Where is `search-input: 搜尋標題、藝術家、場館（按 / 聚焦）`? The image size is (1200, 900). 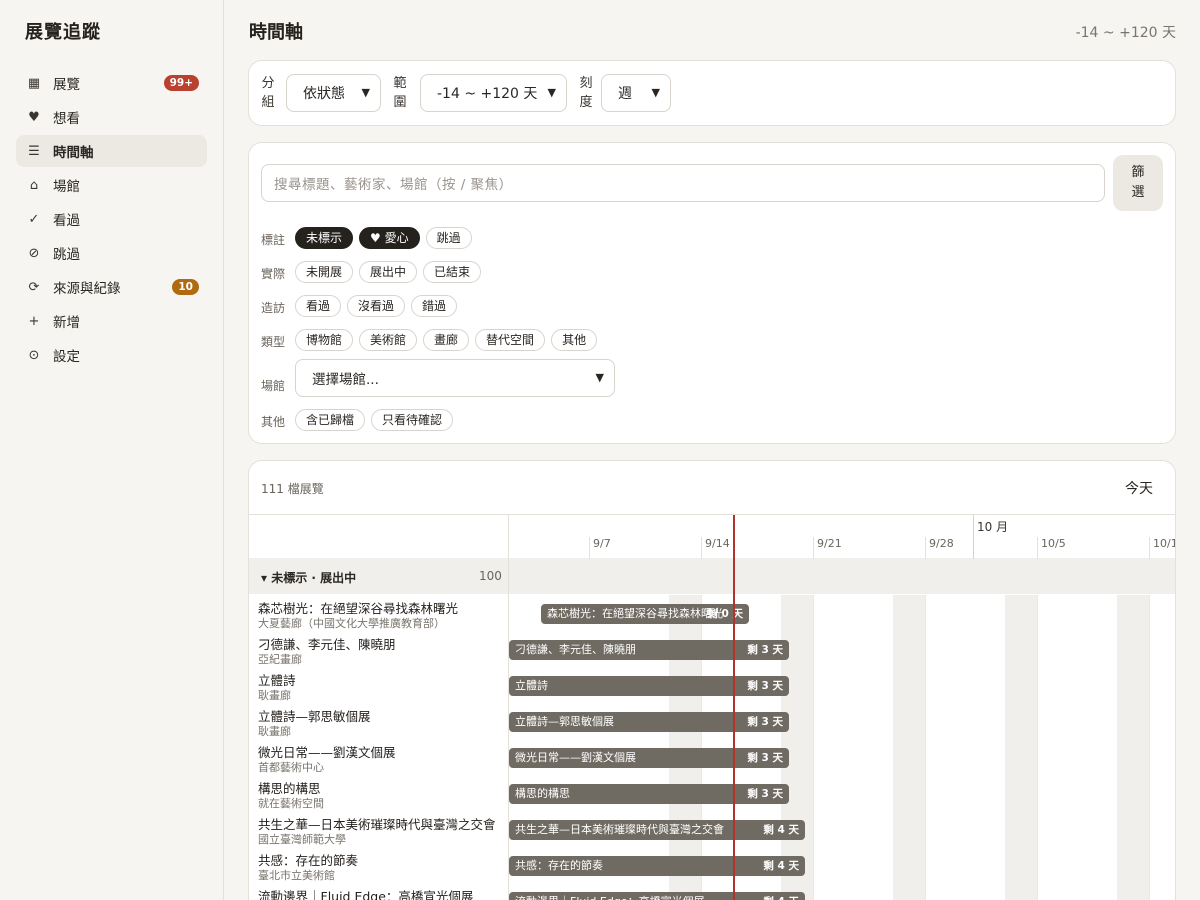 search-input: 搜尋標題、藝術家、場館（按 / 聚焦） is located at coordinates (683, 183).